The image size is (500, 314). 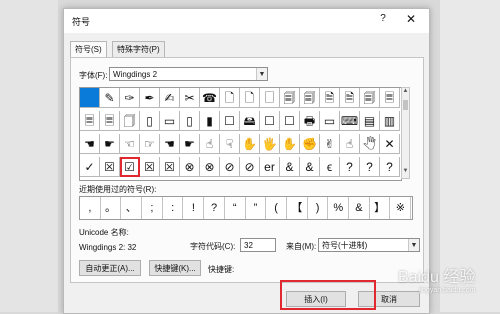 I want to click on baidu-watermark: Baidu 经验 jingyan.baidu.com, so click(x=436, y=278).